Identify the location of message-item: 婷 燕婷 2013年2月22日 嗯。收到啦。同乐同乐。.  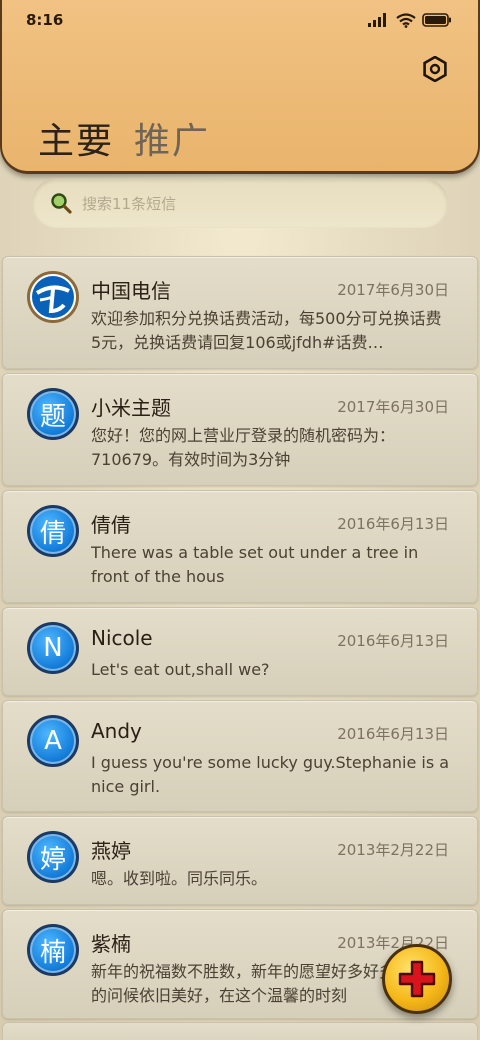
(240, 860).